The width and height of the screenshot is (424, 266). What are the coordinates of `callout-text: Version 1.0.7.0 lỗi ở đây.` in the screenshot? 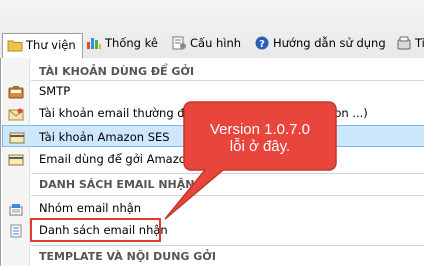 It's located at (260, 138).